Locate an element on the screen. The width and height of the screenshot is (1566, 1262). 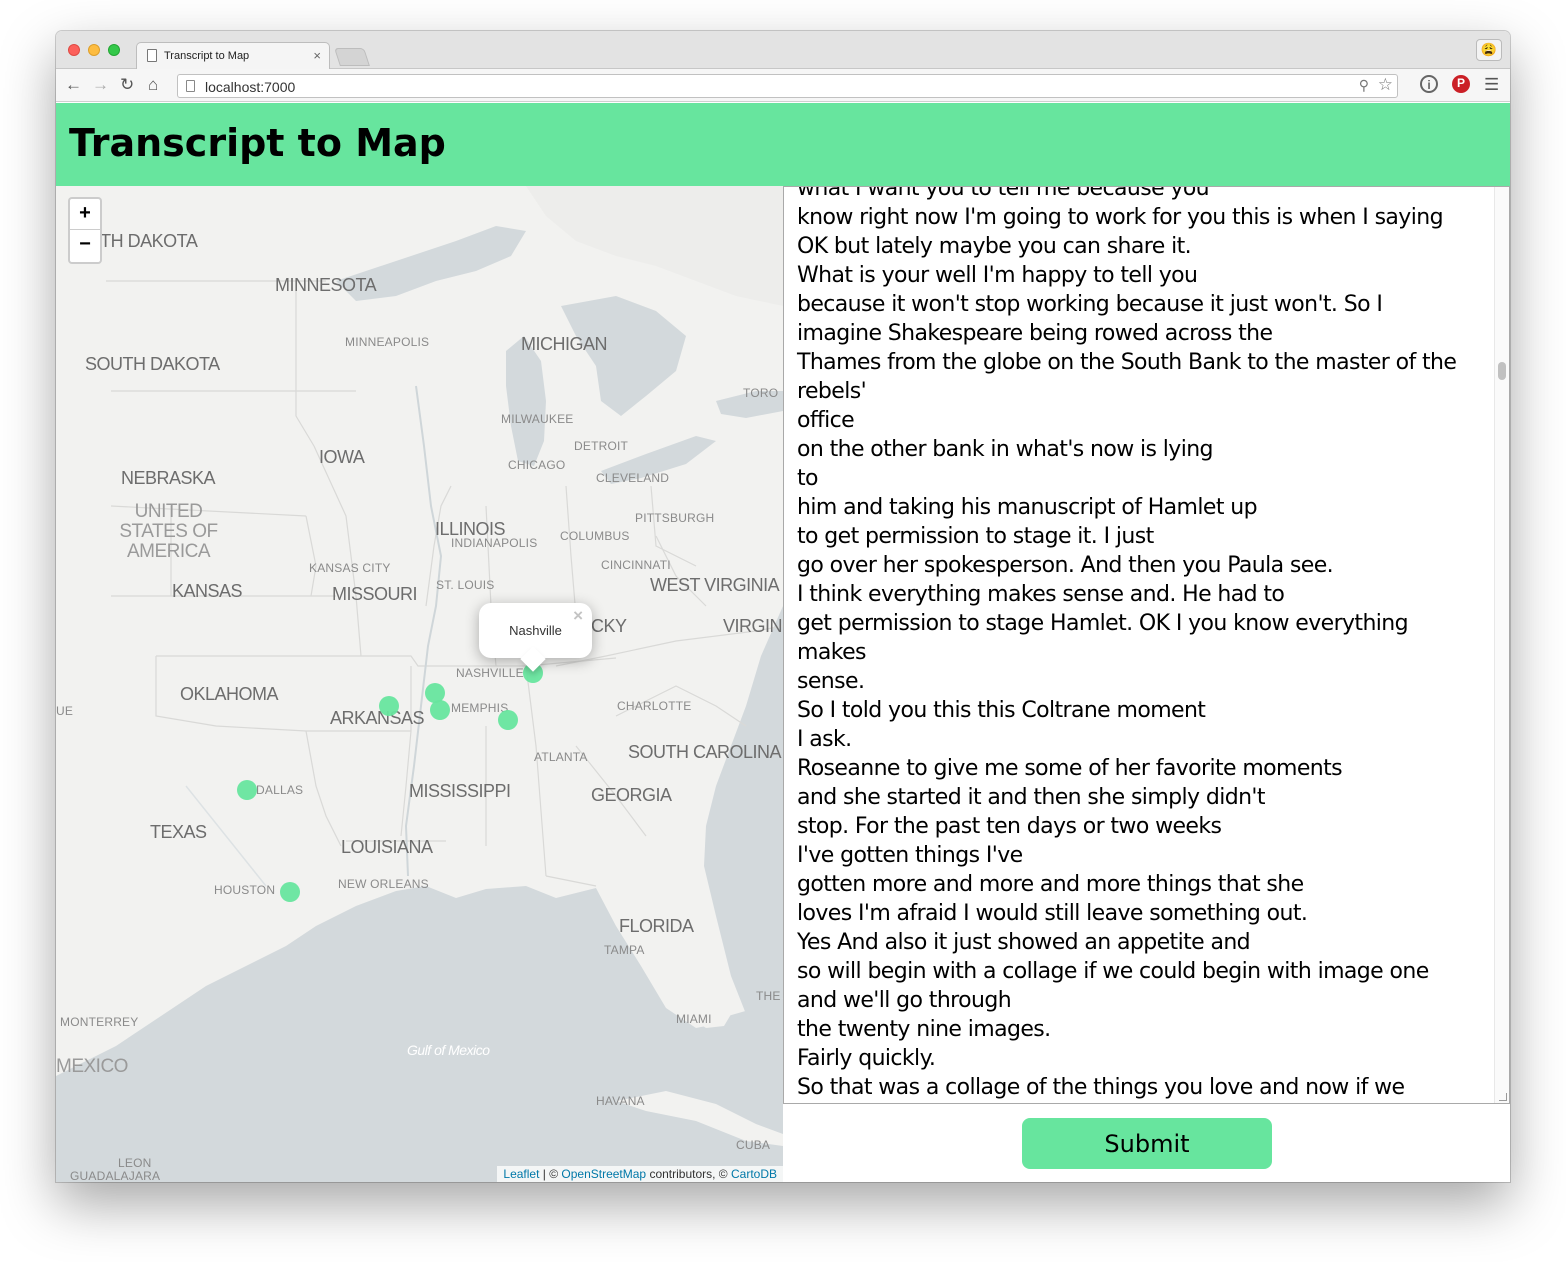
state-label: MINNESOTA is located at coordinates (326, 285).